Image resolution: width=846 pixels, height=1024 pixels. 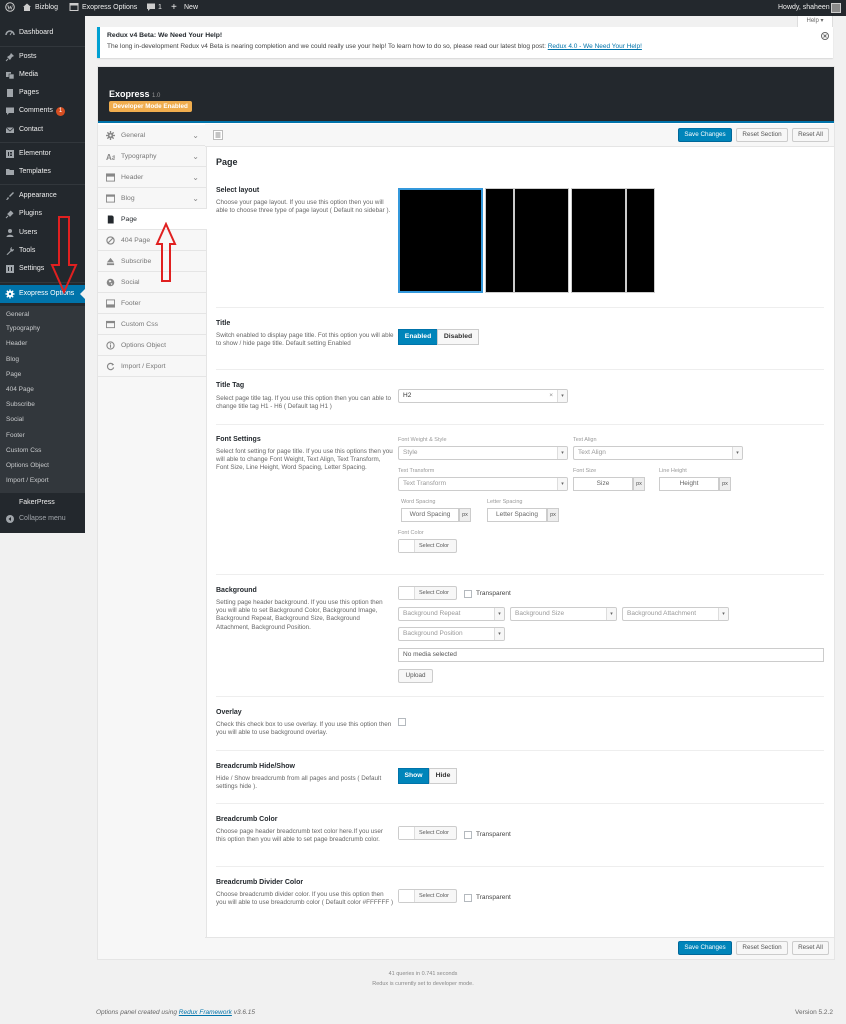 What do you see at coordinates (174, 8) in the screenshot?
I see `plus-icon: +` at bounding box center [174, 8].